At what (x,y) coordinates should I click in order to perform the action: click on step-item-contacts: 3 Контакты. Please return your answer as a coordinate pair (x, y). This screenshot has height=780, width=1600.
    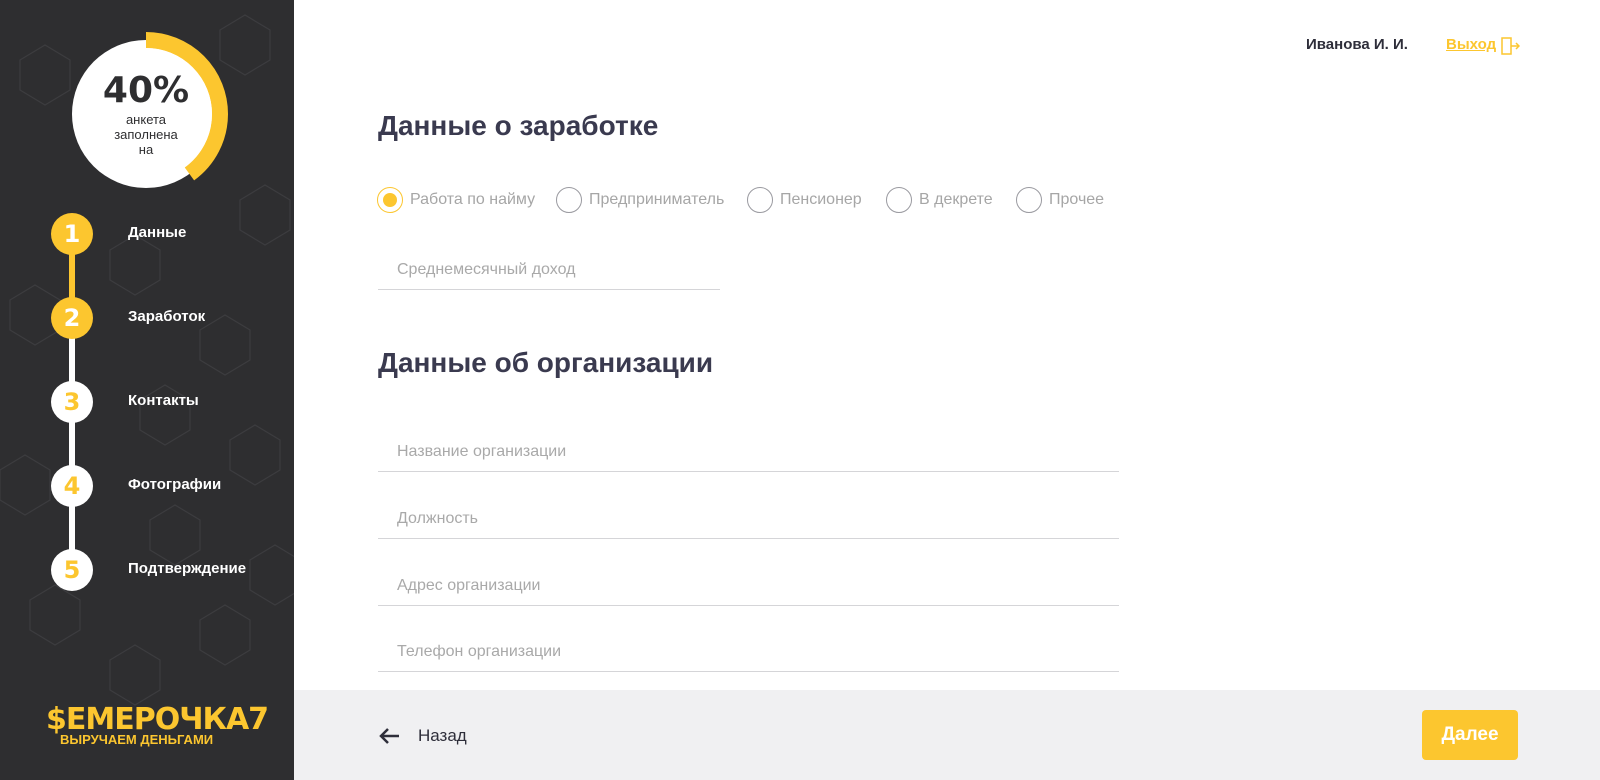
    Looking at the image, I should click on (171, 402).